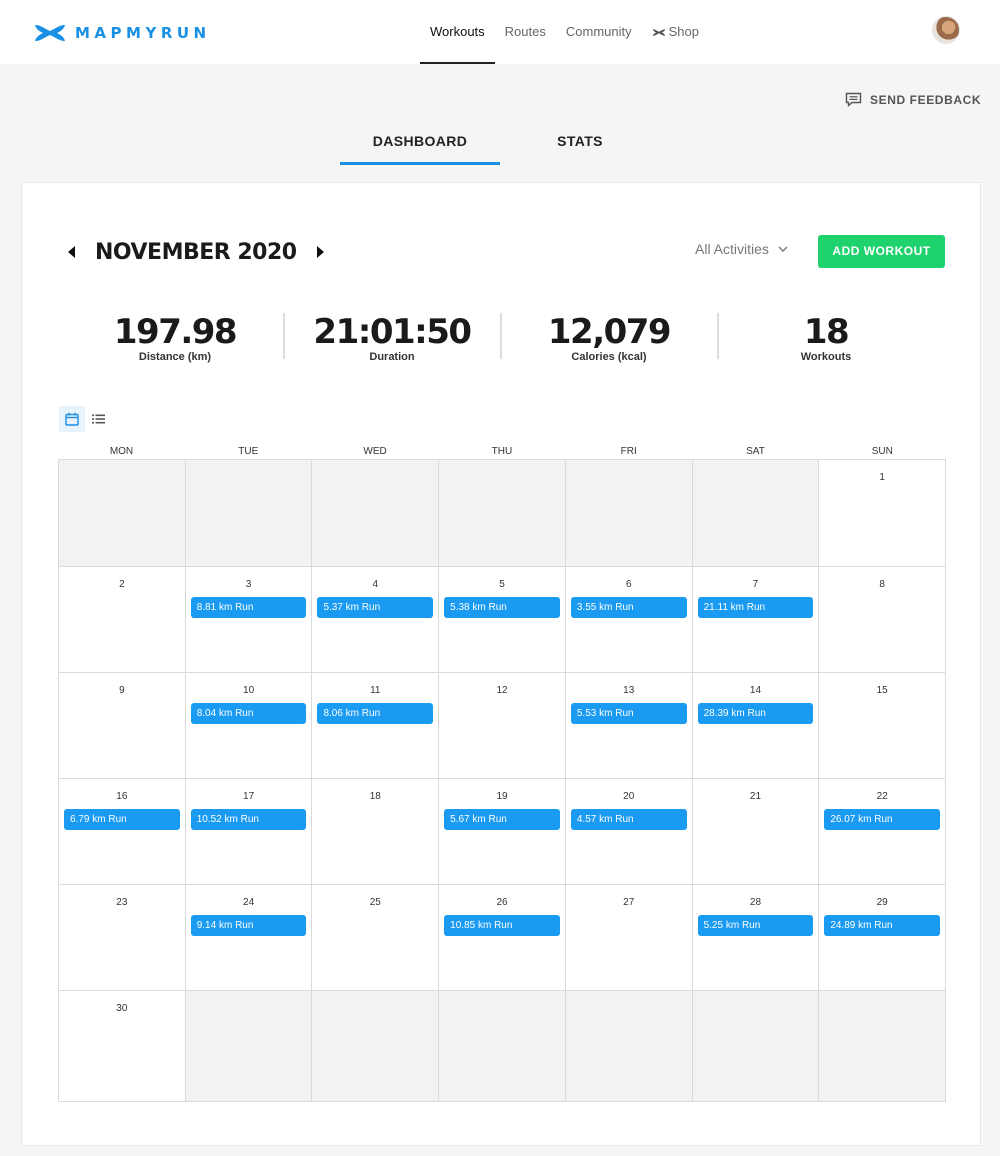  What do you see at coordinates (883, 832) in the screenshot?
I see `calendar-day-cell: 22 26.07 km Run` at bounding box center [883, 832].